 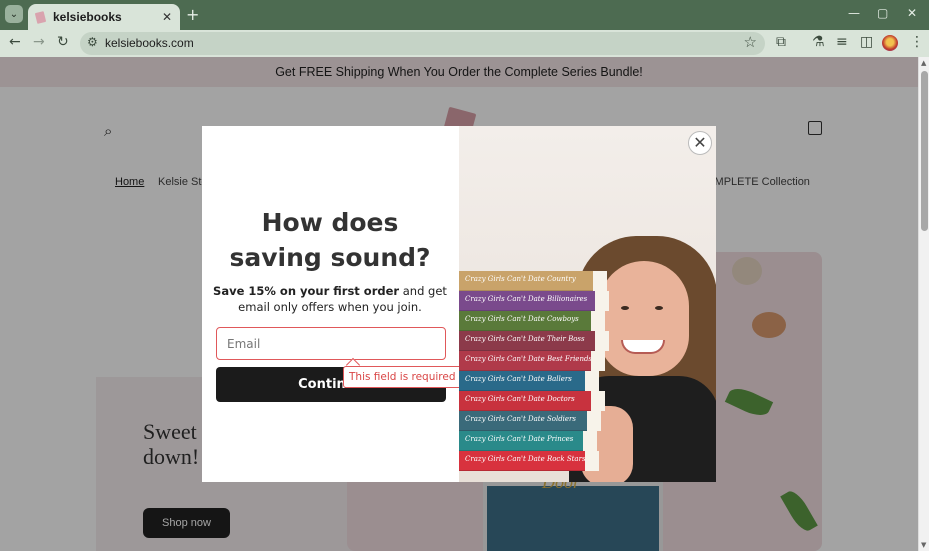 I want to click on tab-title: kelsiebooks, so click(x=87, y=17).